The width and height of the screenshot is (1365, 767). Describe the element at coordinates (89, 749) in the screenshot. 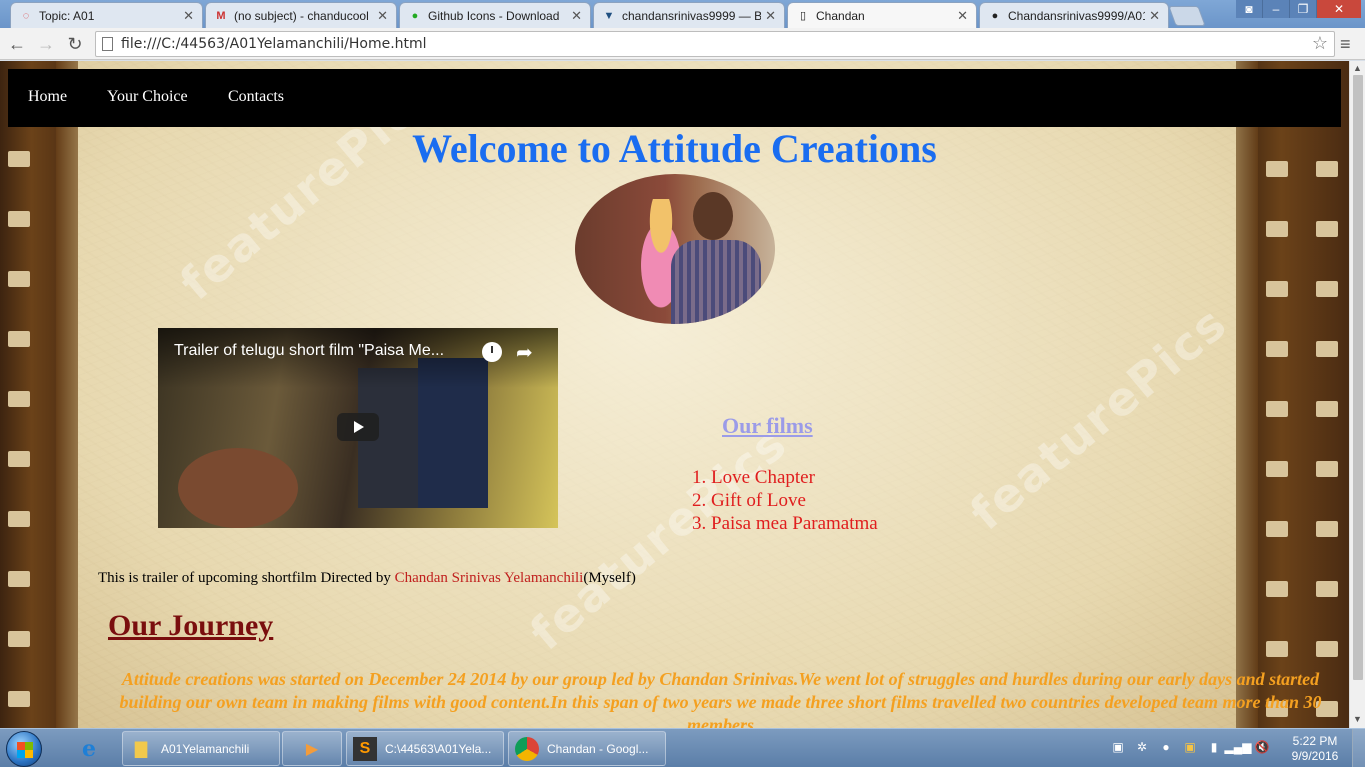

I see `internet-explorer-icon: e` at that location.